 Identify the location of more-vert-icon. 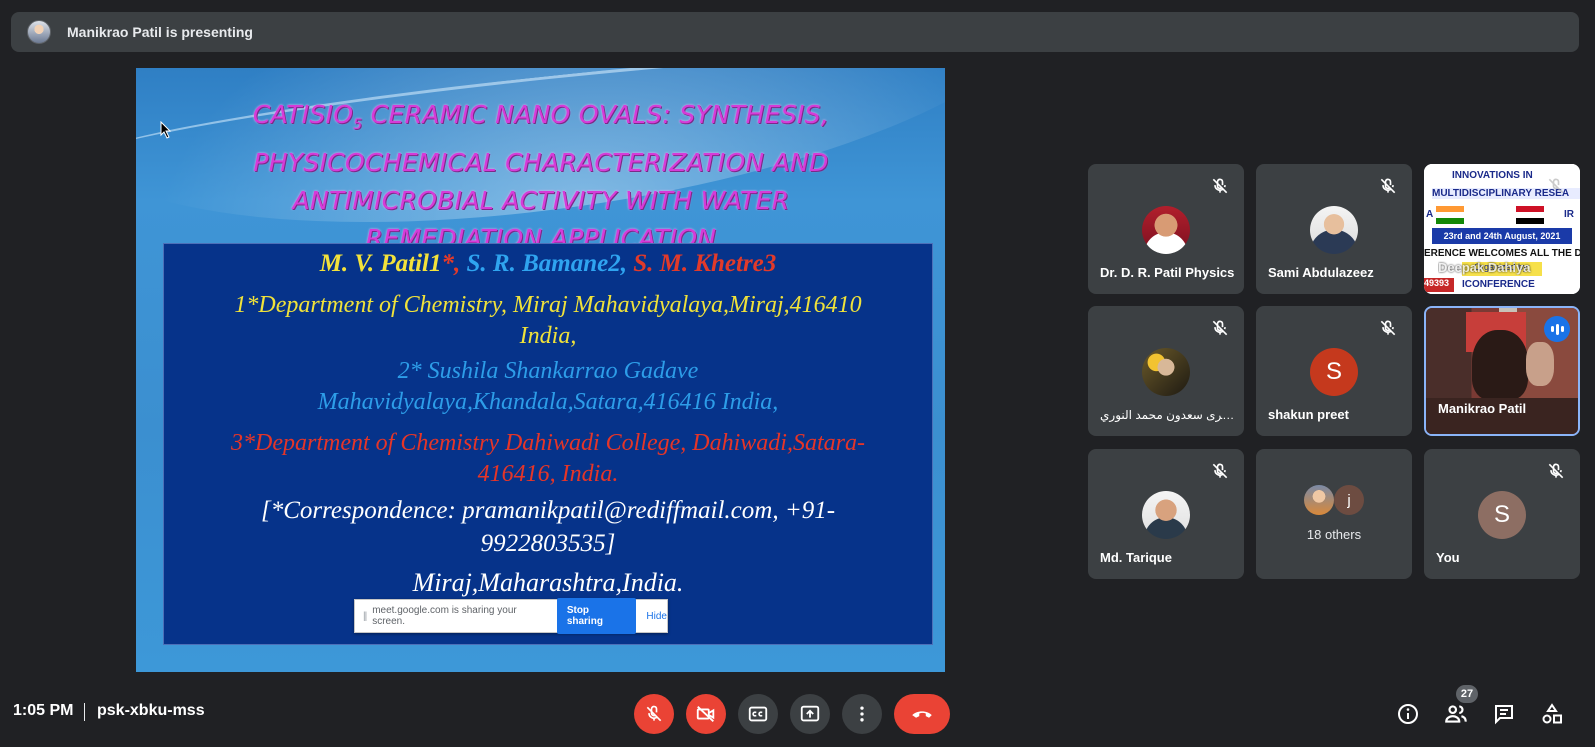
(862, 714).